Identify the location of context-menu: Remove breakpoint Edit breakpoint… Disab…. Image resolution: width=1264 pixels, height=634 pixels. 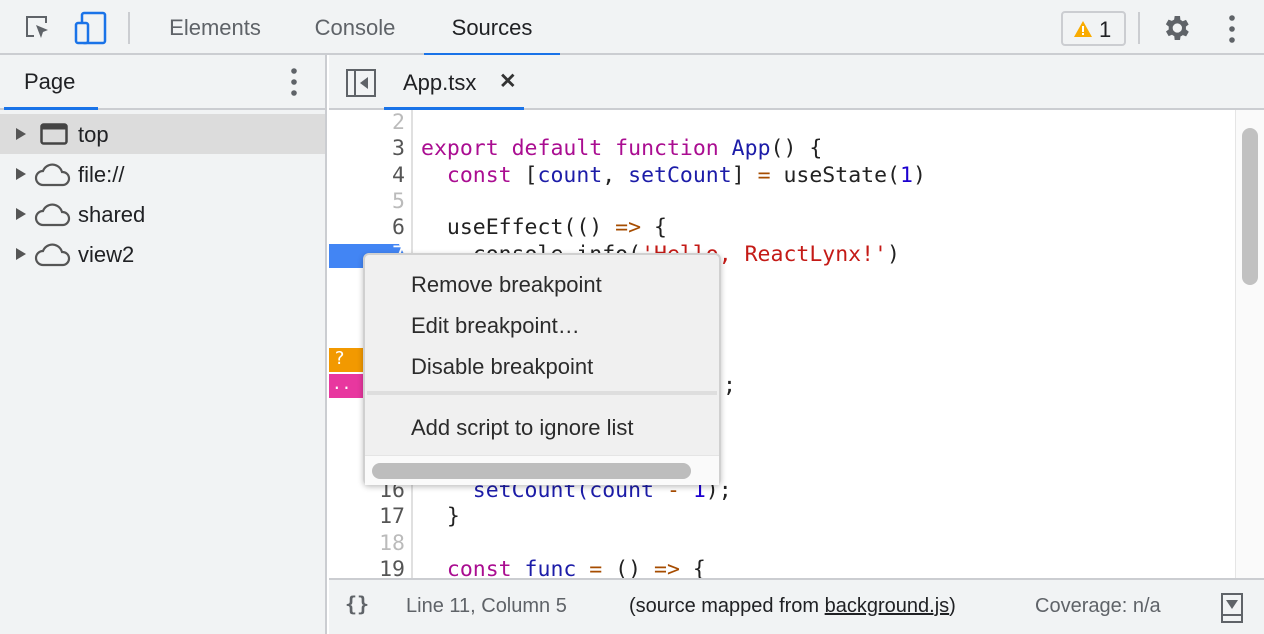
(542, 369).